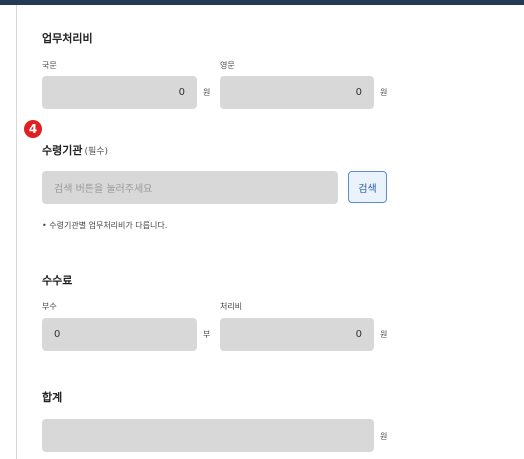  Describe the element at coordinates (57, 334) in the screenshot. I see `copies-value: 0` at that location.